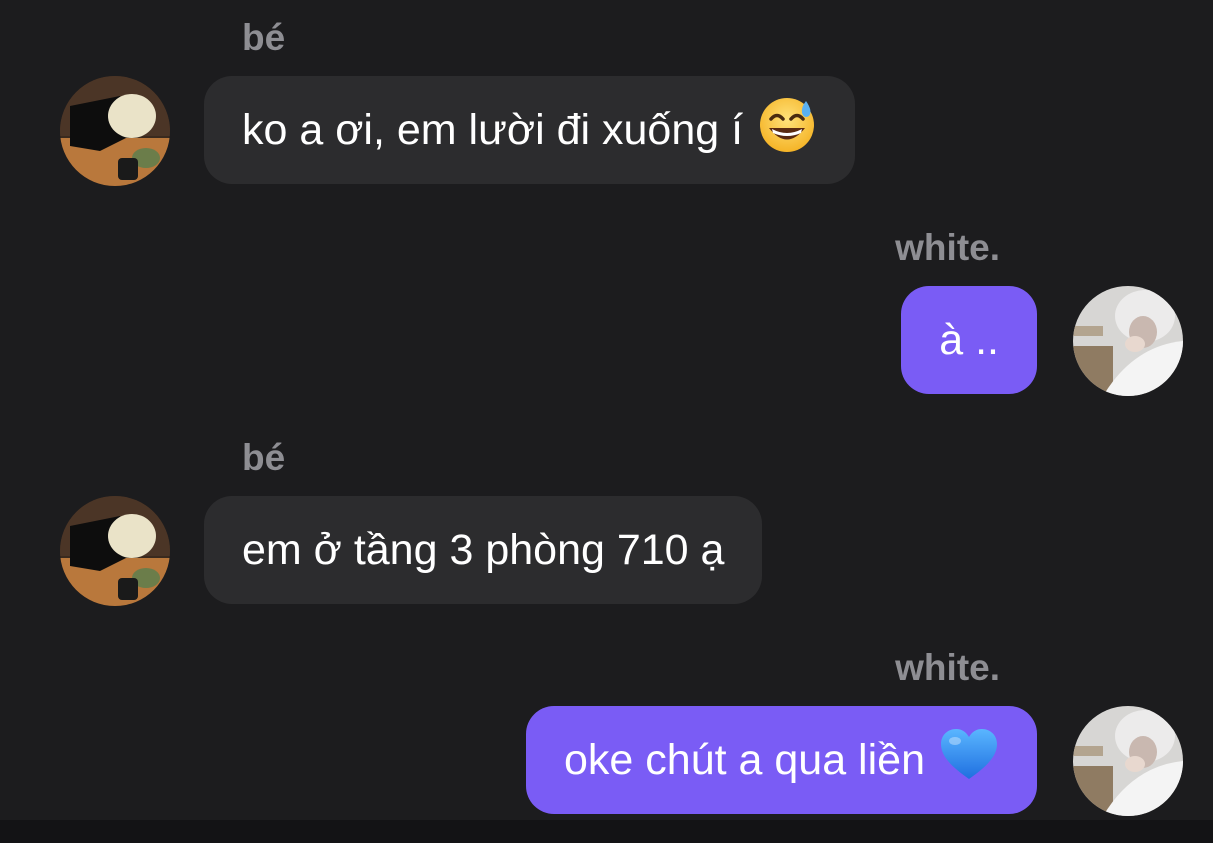 Image resolution: width=1213 pixels, height=843 pixels. Describe the element at coordinates (606, 831) in the screenshot. I see `bottom-edge` at that location.